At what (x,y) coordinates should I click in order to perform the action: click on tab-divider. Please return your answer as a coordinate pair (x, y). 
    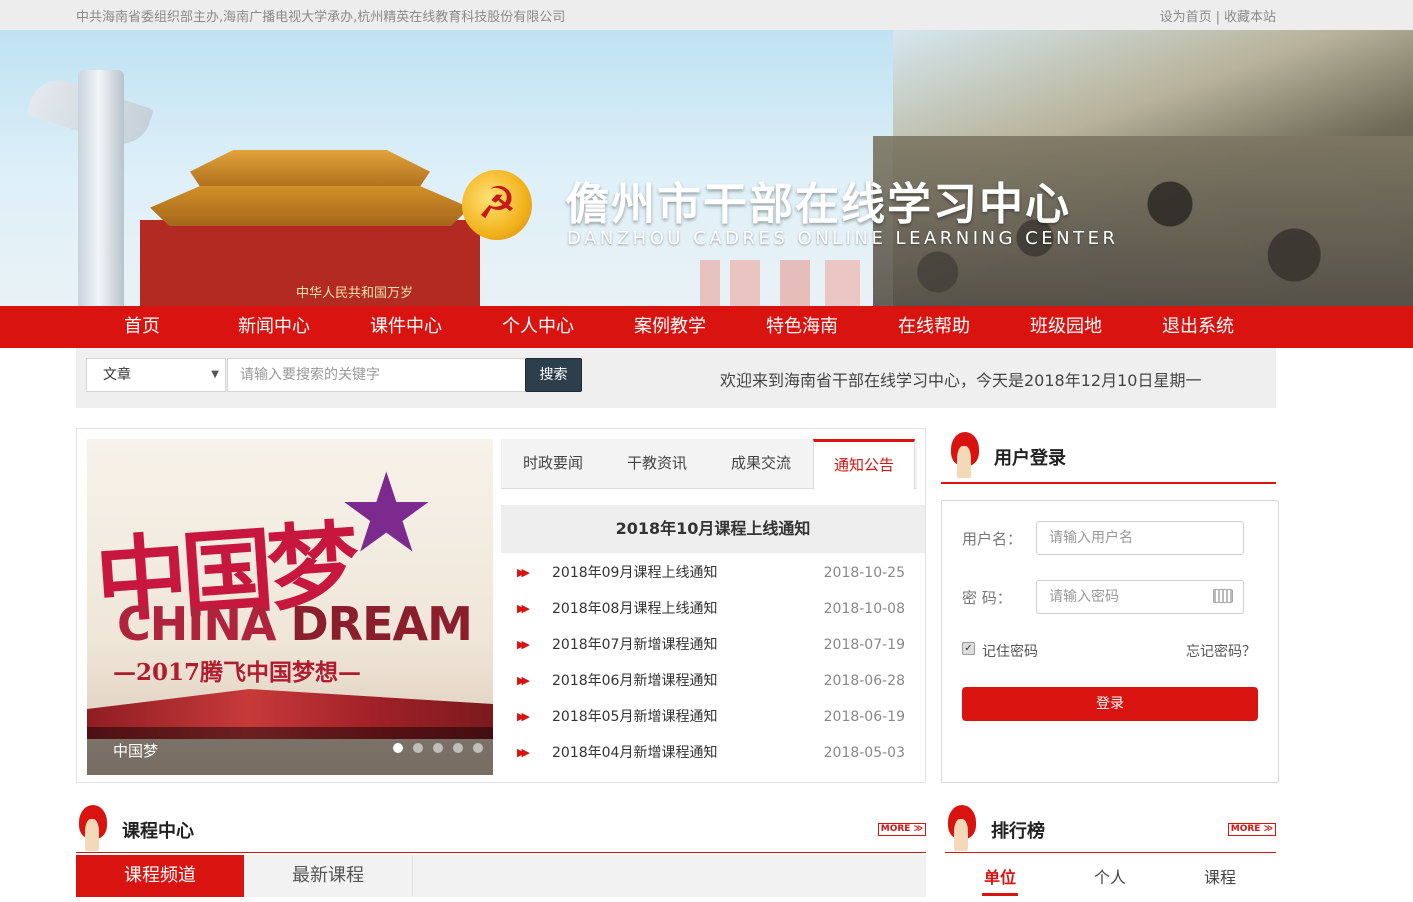
    Looking at the image, I should click on (412, 876).